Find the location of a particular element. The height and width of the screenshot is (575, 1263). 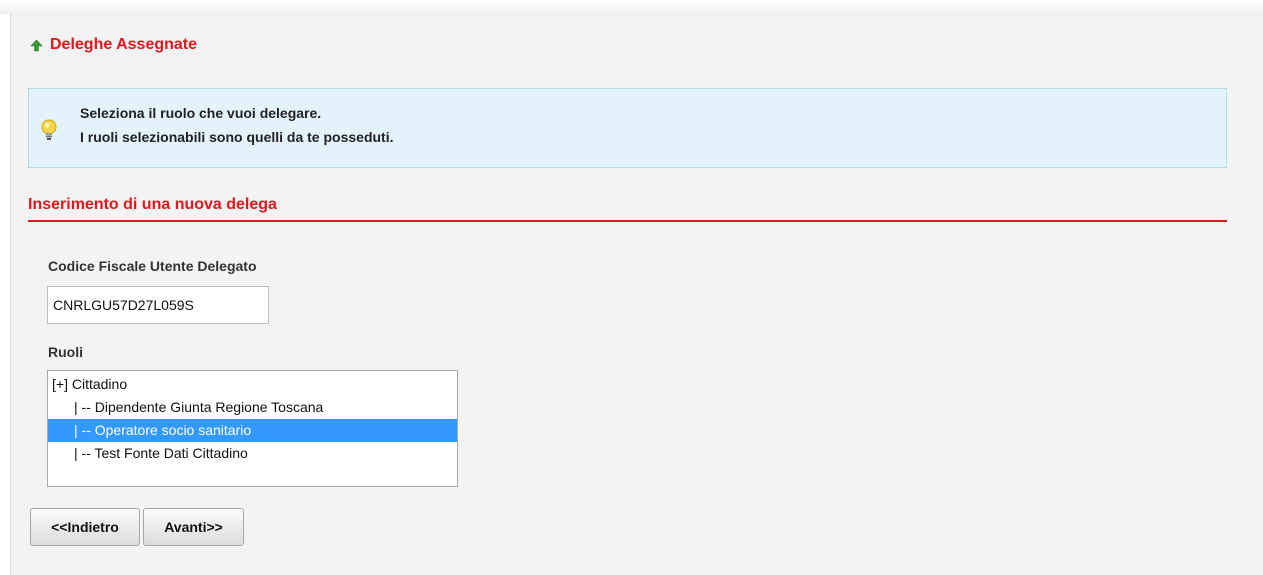

lightbulb-icon is located at coordinates (49, 130).